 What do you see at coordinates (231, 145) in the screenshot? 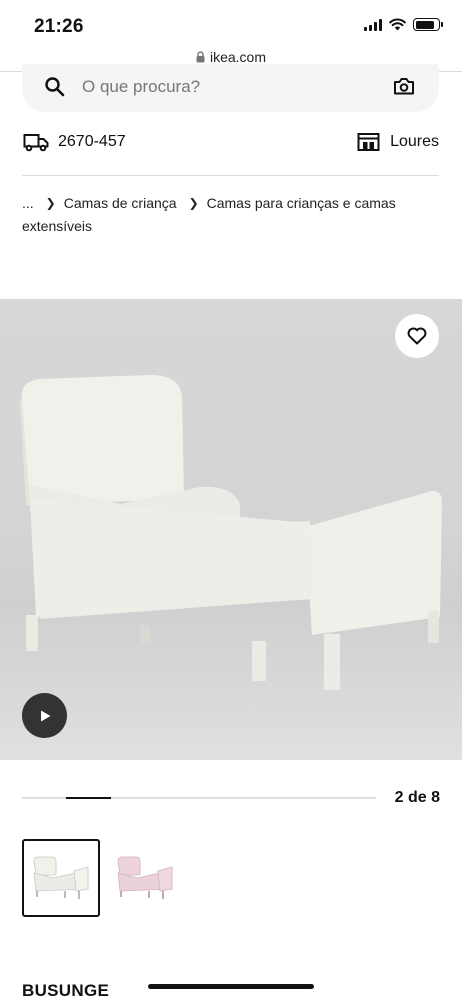
I see `location-row: 2670-457 Loures` at bounding box center [231, 145].